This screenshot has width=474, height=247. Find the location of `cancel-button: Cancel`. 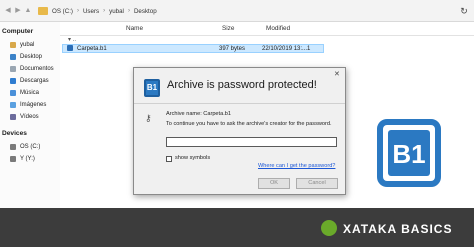

cancel-button: Cancel is located at coordinates (317, 183).